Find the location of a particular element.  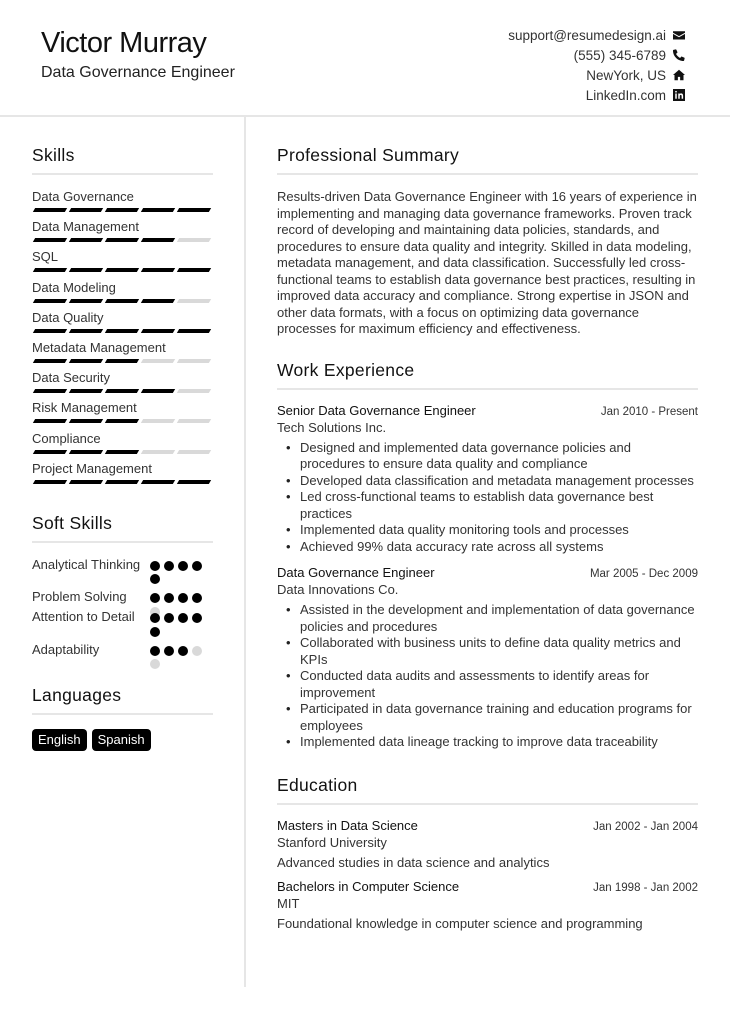

contact-linkedin: LinkedIn.com is located at coordinates (596, 95).